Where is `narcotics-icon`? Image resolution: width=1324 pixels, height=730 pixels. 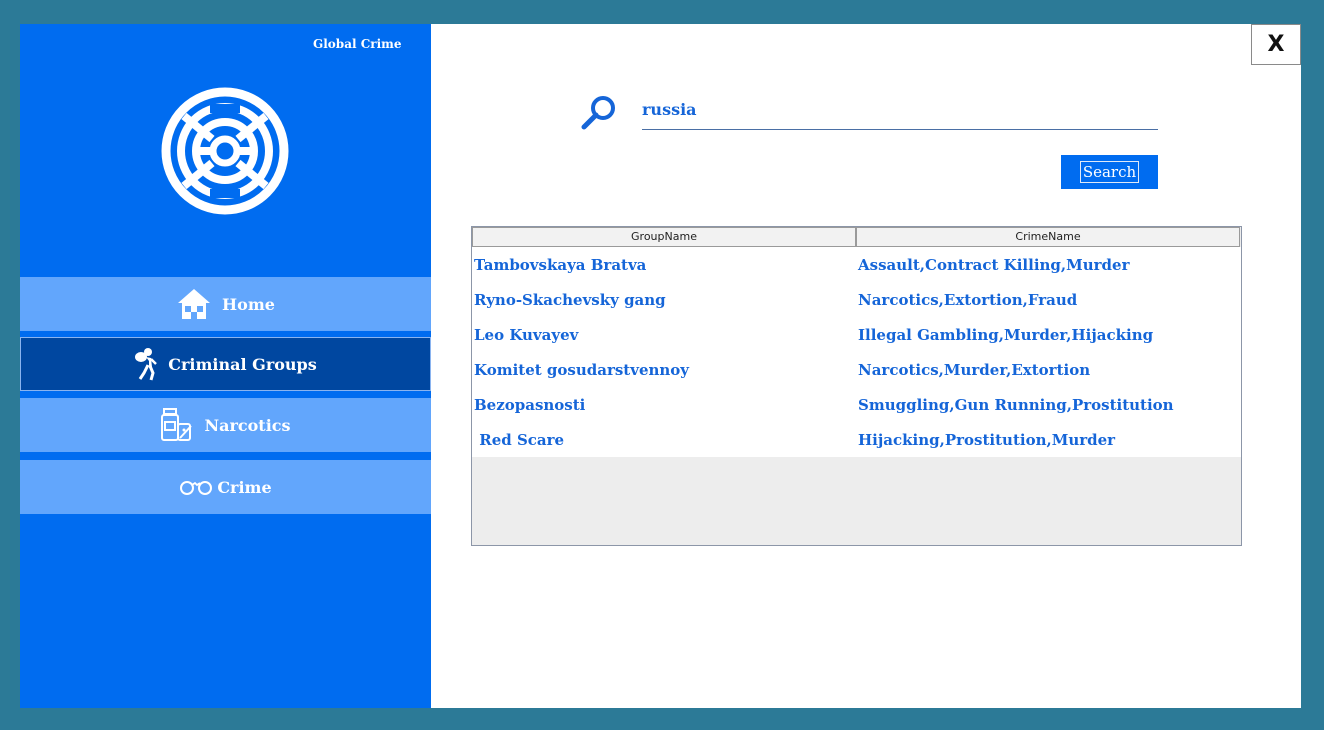
narcotics-icon is located at coordinates (177, 425).